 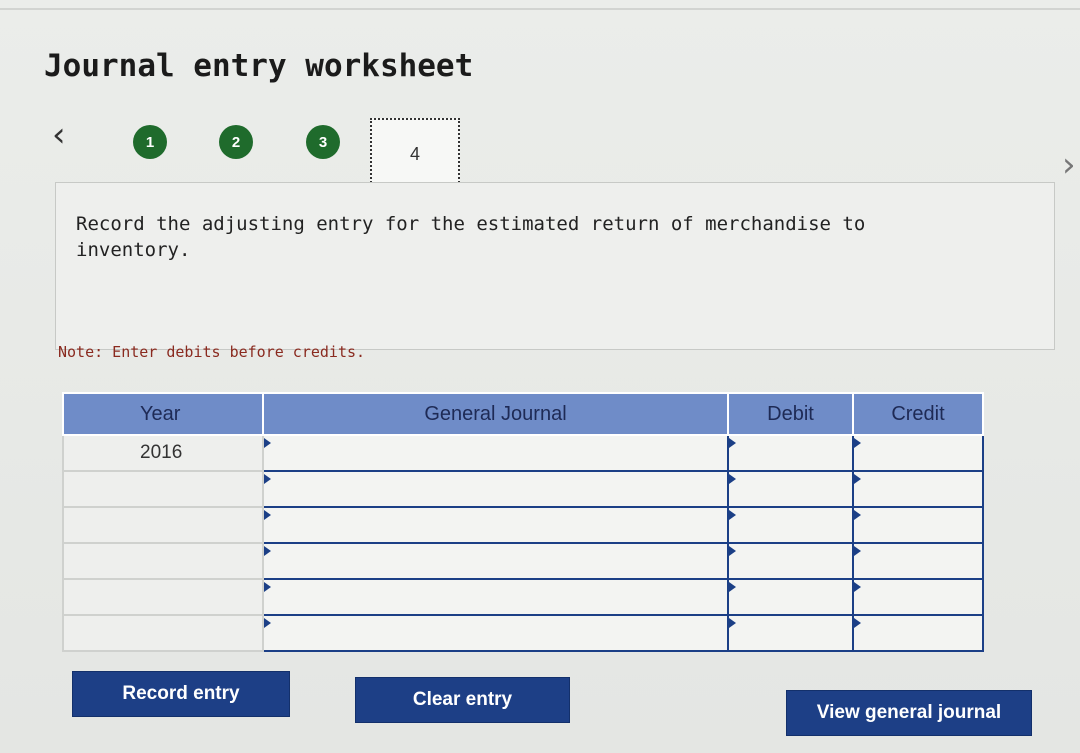 What do you see at coordinates (323, 142) in the screenshot?
I see `step-3-button: 3` at bounding box center [323, 142].